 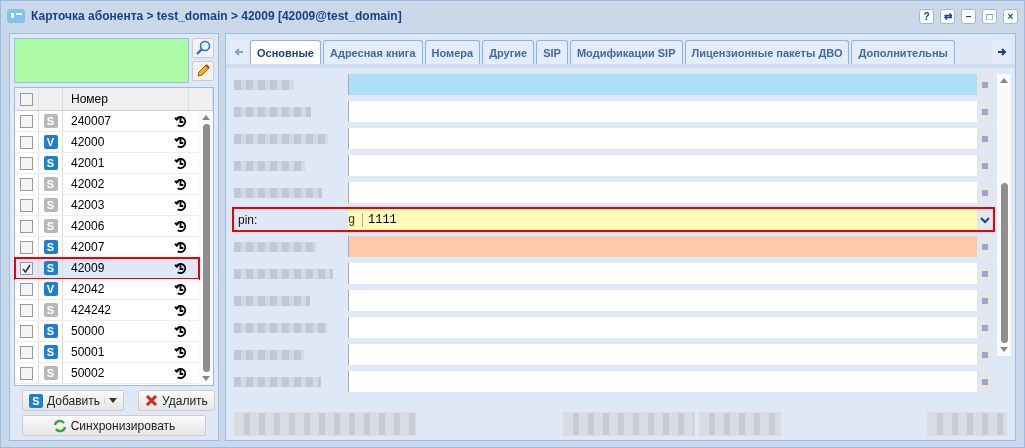 I want to click on number-cell-text: 240007, so click(x=91, y=121).